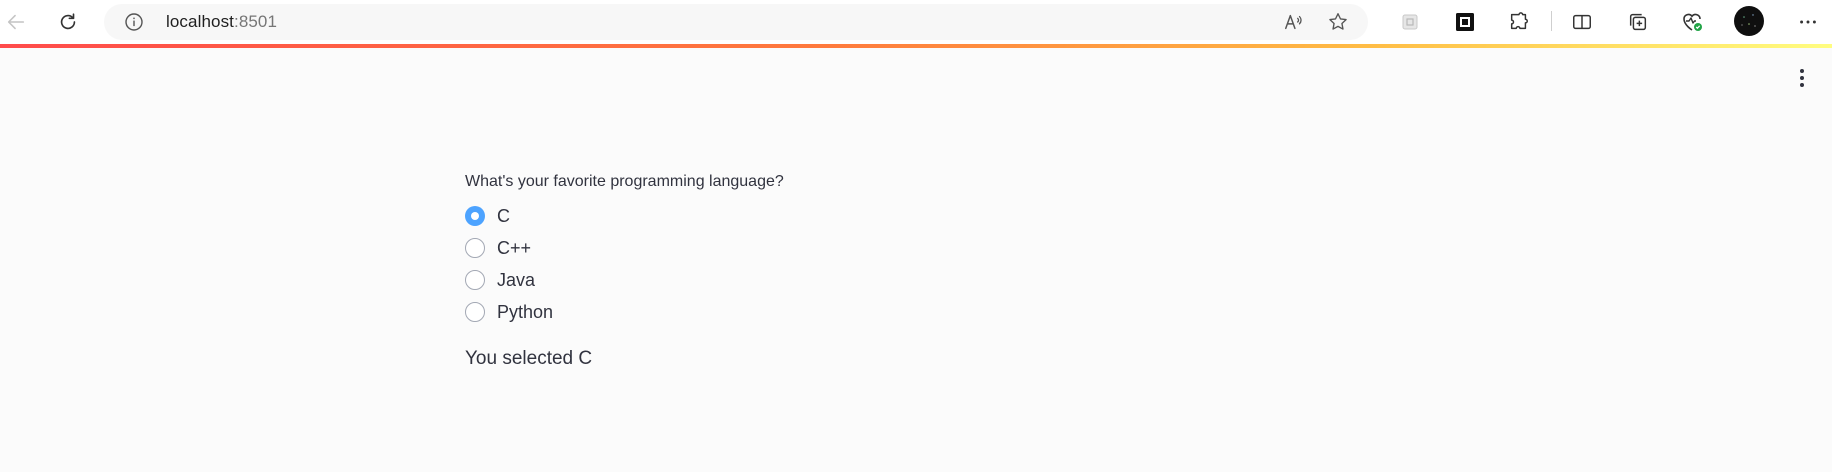 The height and width of the screenshot is (472, 1832). I want to click on site-info-button, so click(134, 22).